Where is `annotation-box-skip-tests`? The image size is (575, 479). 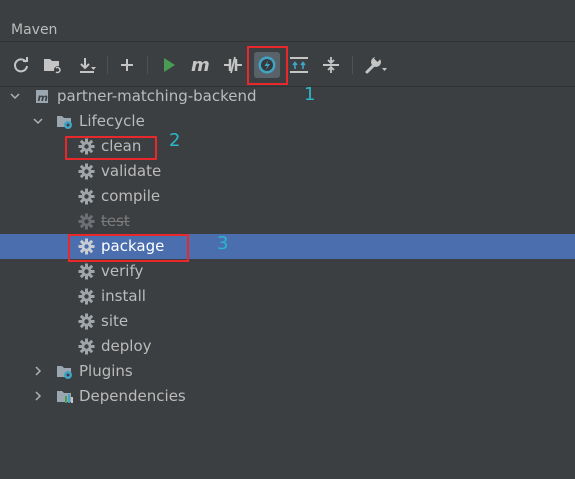
annotation-box-skip-tests is located at coordinates (267, 65).